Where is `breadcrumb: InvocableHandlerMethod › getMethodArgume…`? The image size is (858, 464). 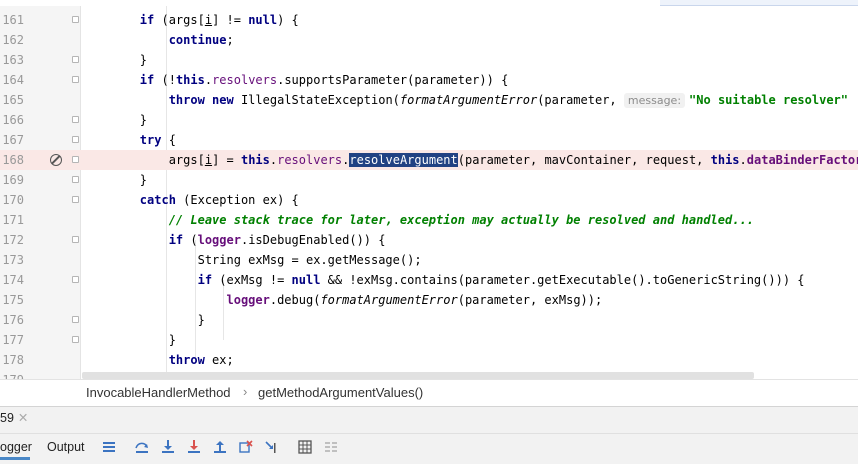
breadcrumb: InvocableHandlerMethod › getMethodArgume… is located at coordinates (429, 393).